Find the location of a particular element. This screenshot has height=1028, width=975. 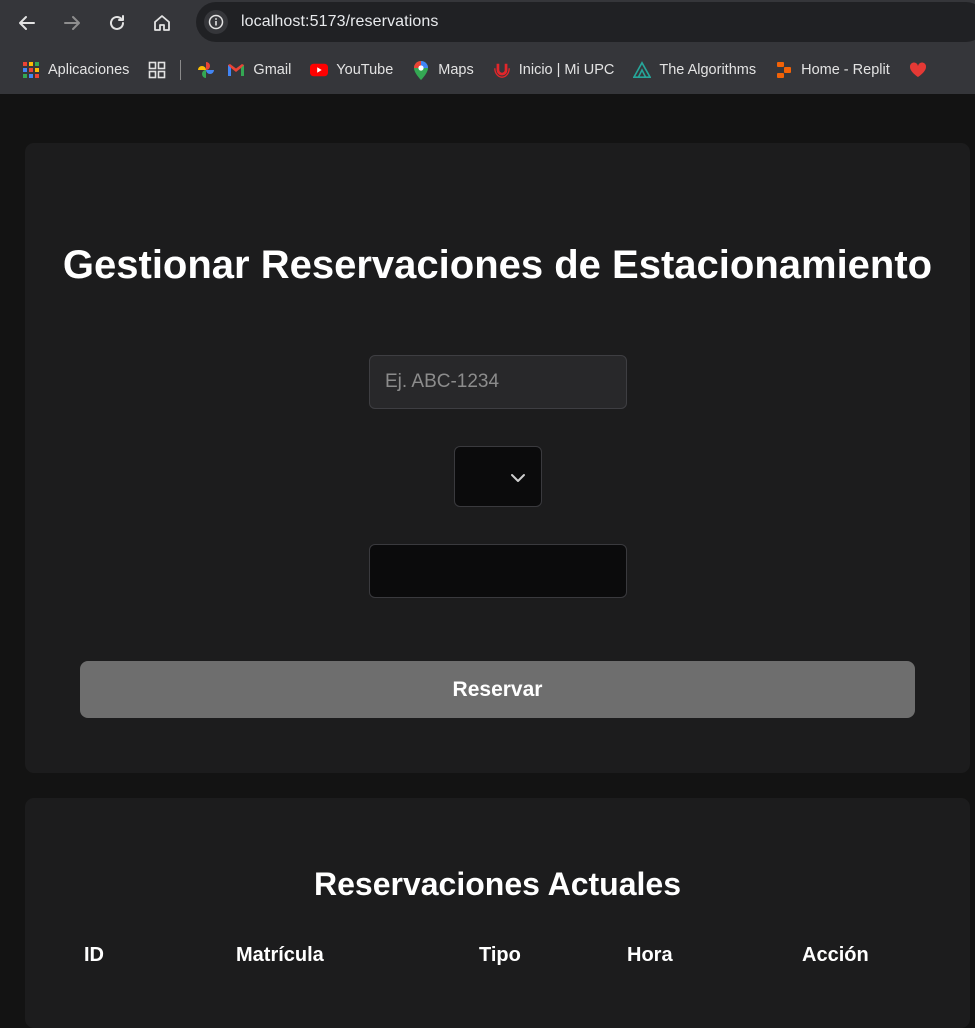

bookmark-gmail: Gmail is located at coordinates (259, 70).